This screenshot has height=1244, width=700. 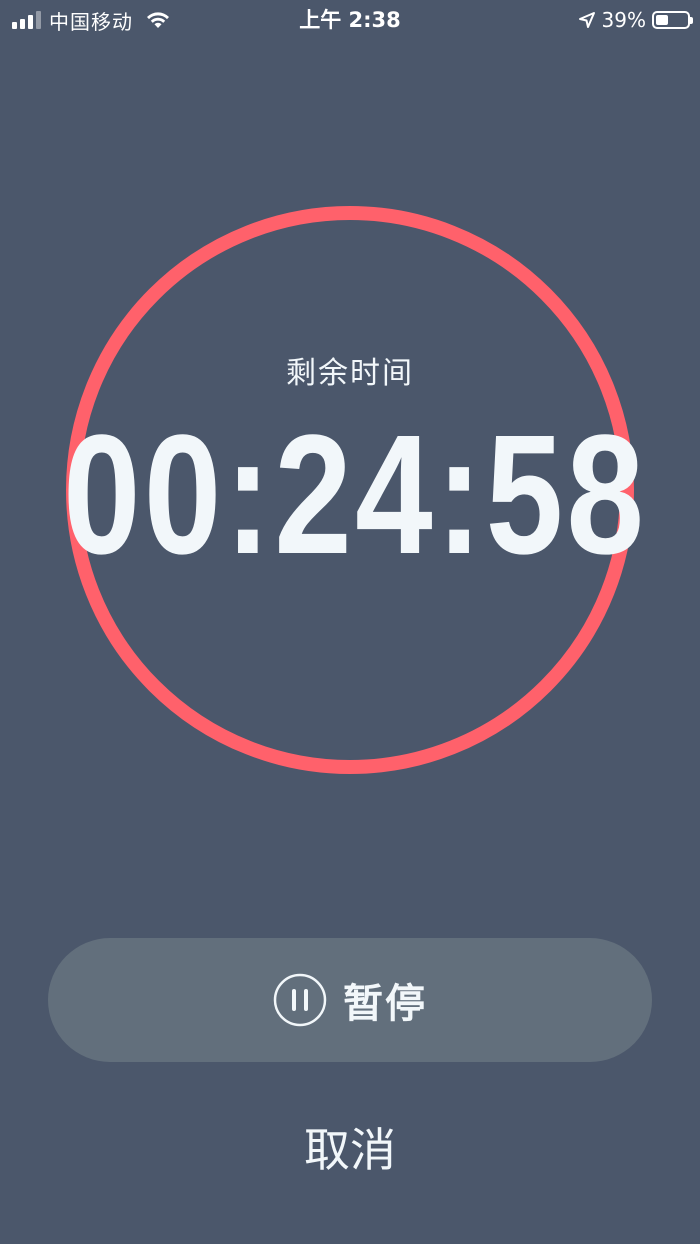 What do you see at coordinates (385, 1004) in the screenshot?
I see `pause-button-label: 暂停` at bounding box center [385, 1004].